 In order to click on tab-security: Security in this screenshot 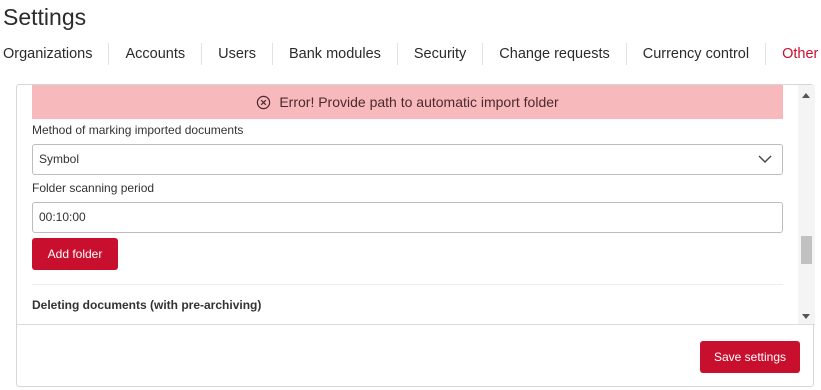, I will do `click(441, 54)`.